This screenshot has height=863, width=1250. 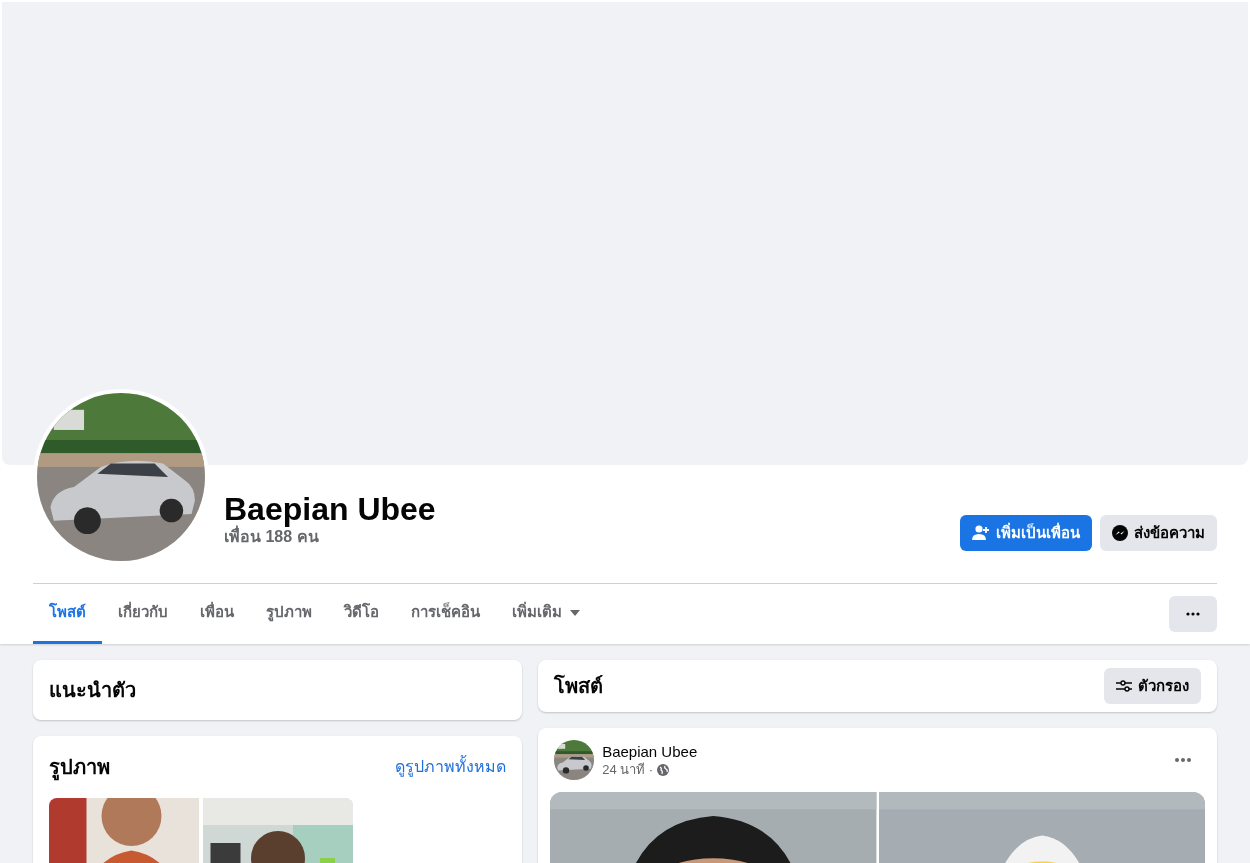 I want to click on profile-tab: วิดีโอ, so click(x=361, y=614).